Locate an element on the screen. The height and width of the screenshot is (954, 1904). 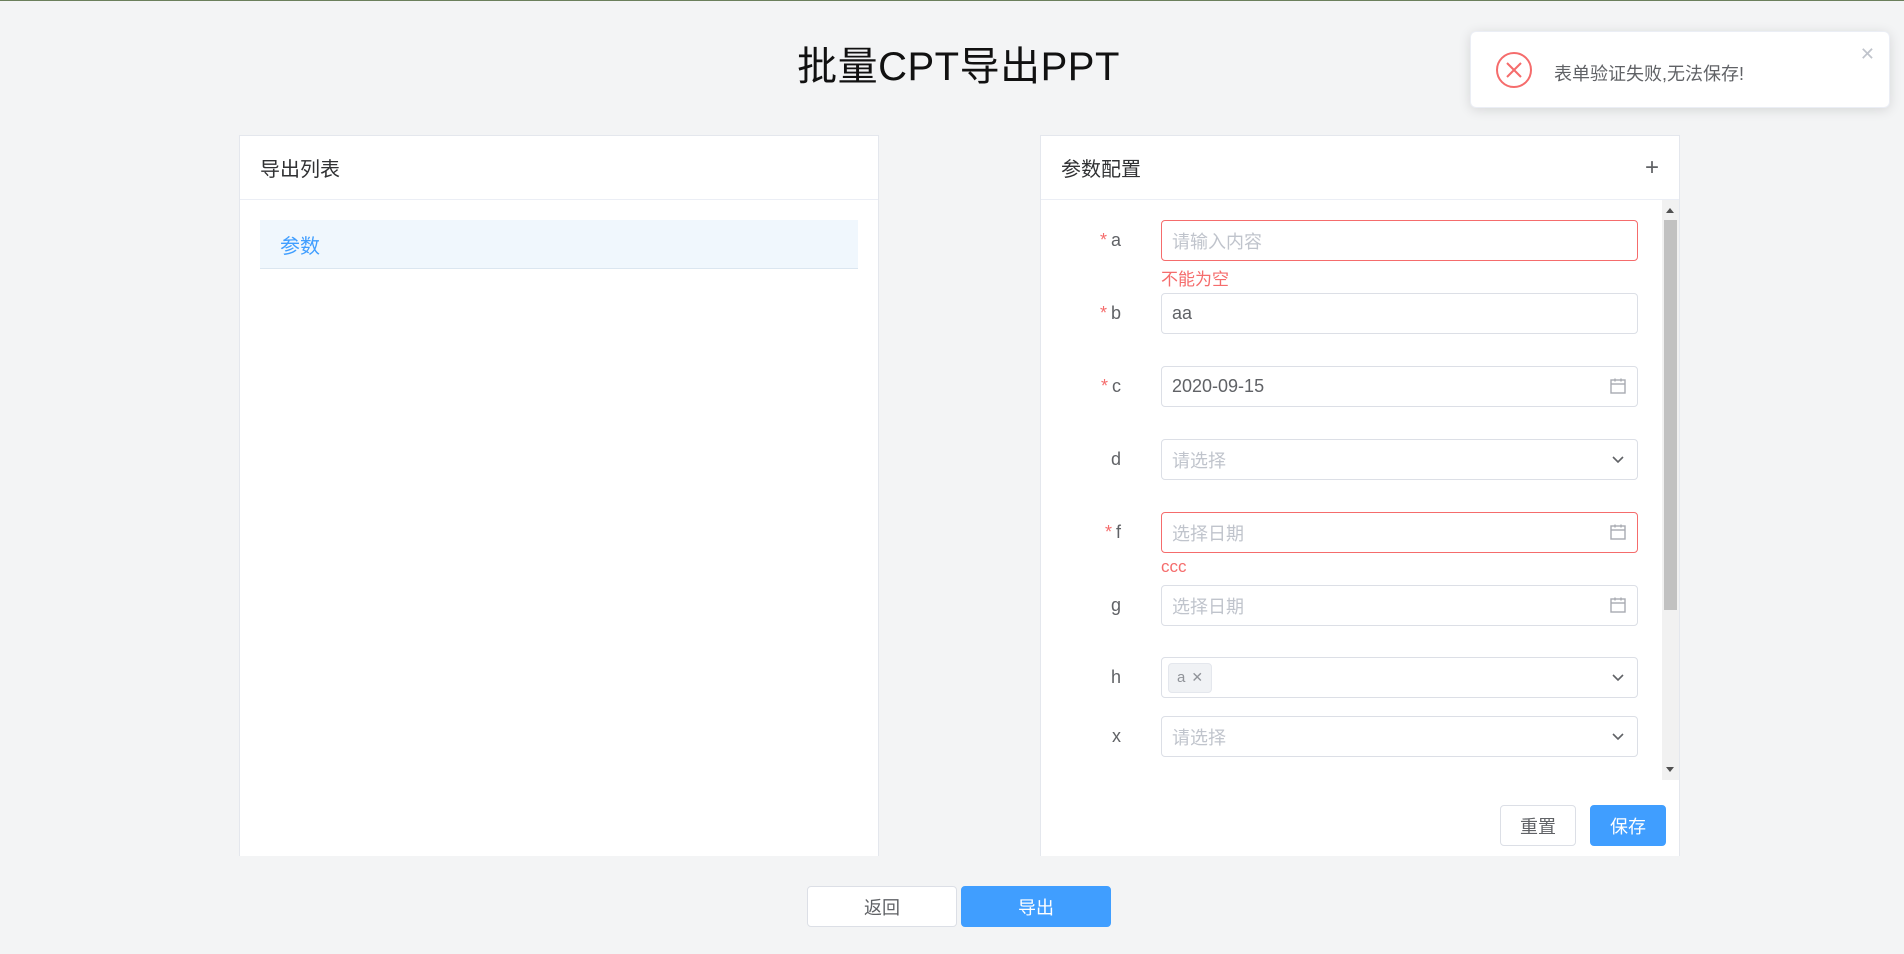
tag-close-icon: ✕ is located at coordinates (1197, 677).